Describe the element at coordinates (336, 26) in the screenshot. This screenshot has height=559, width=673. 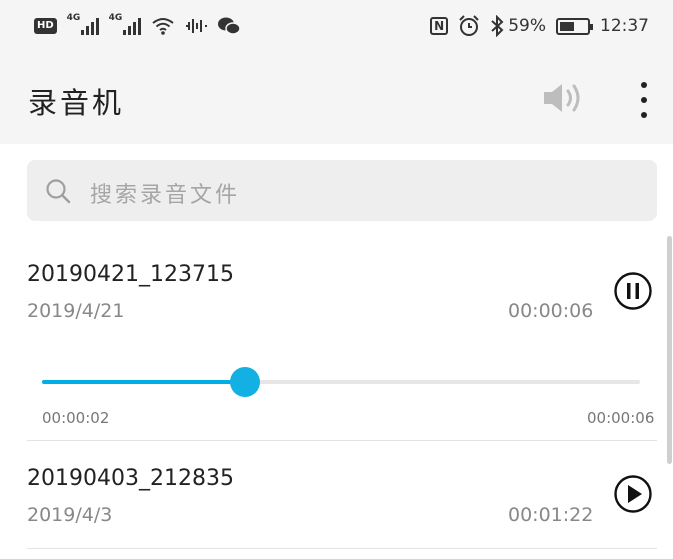
I see `status-bar: HD 4G 4G N 59% 12:37` at that location.